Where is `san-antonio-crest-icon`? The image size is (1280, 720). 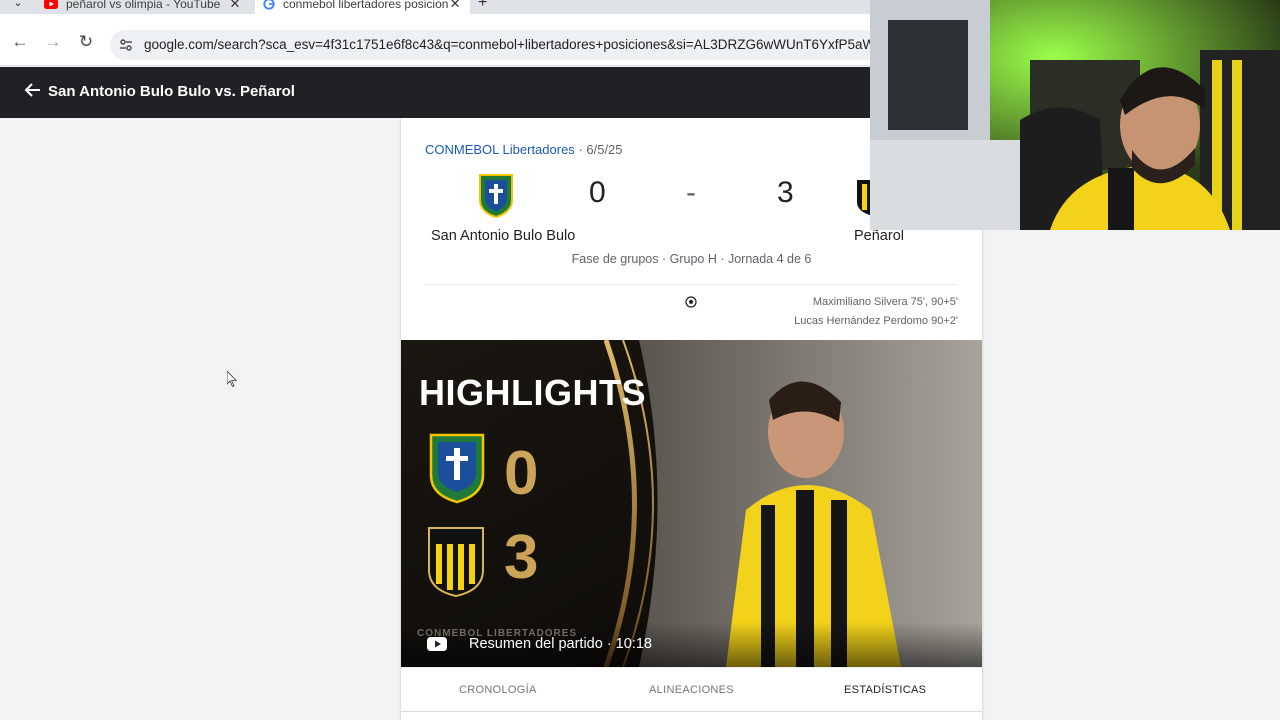 san-antonio-crest-icon is located at coordinates (496, 196).